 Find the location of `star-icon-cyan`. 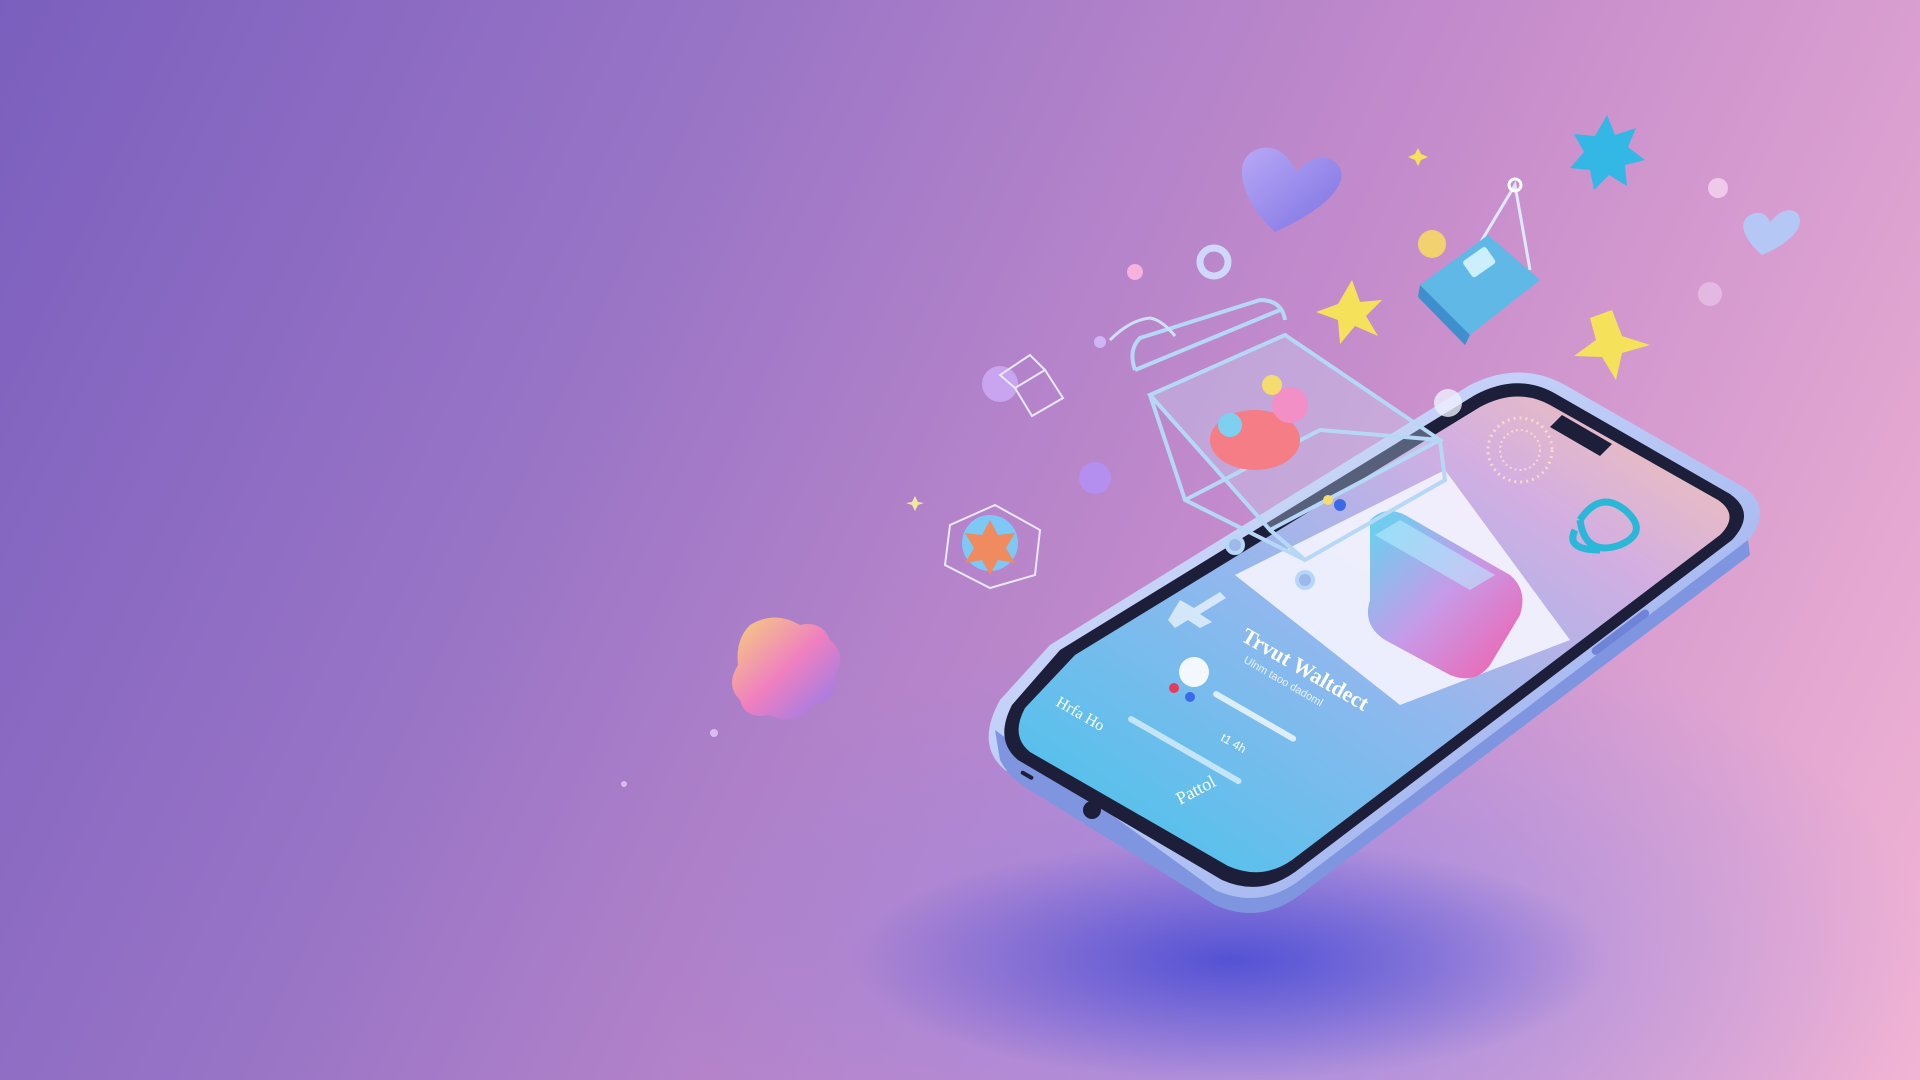

star-icon-cyan is located at coordinates (1607, 152).